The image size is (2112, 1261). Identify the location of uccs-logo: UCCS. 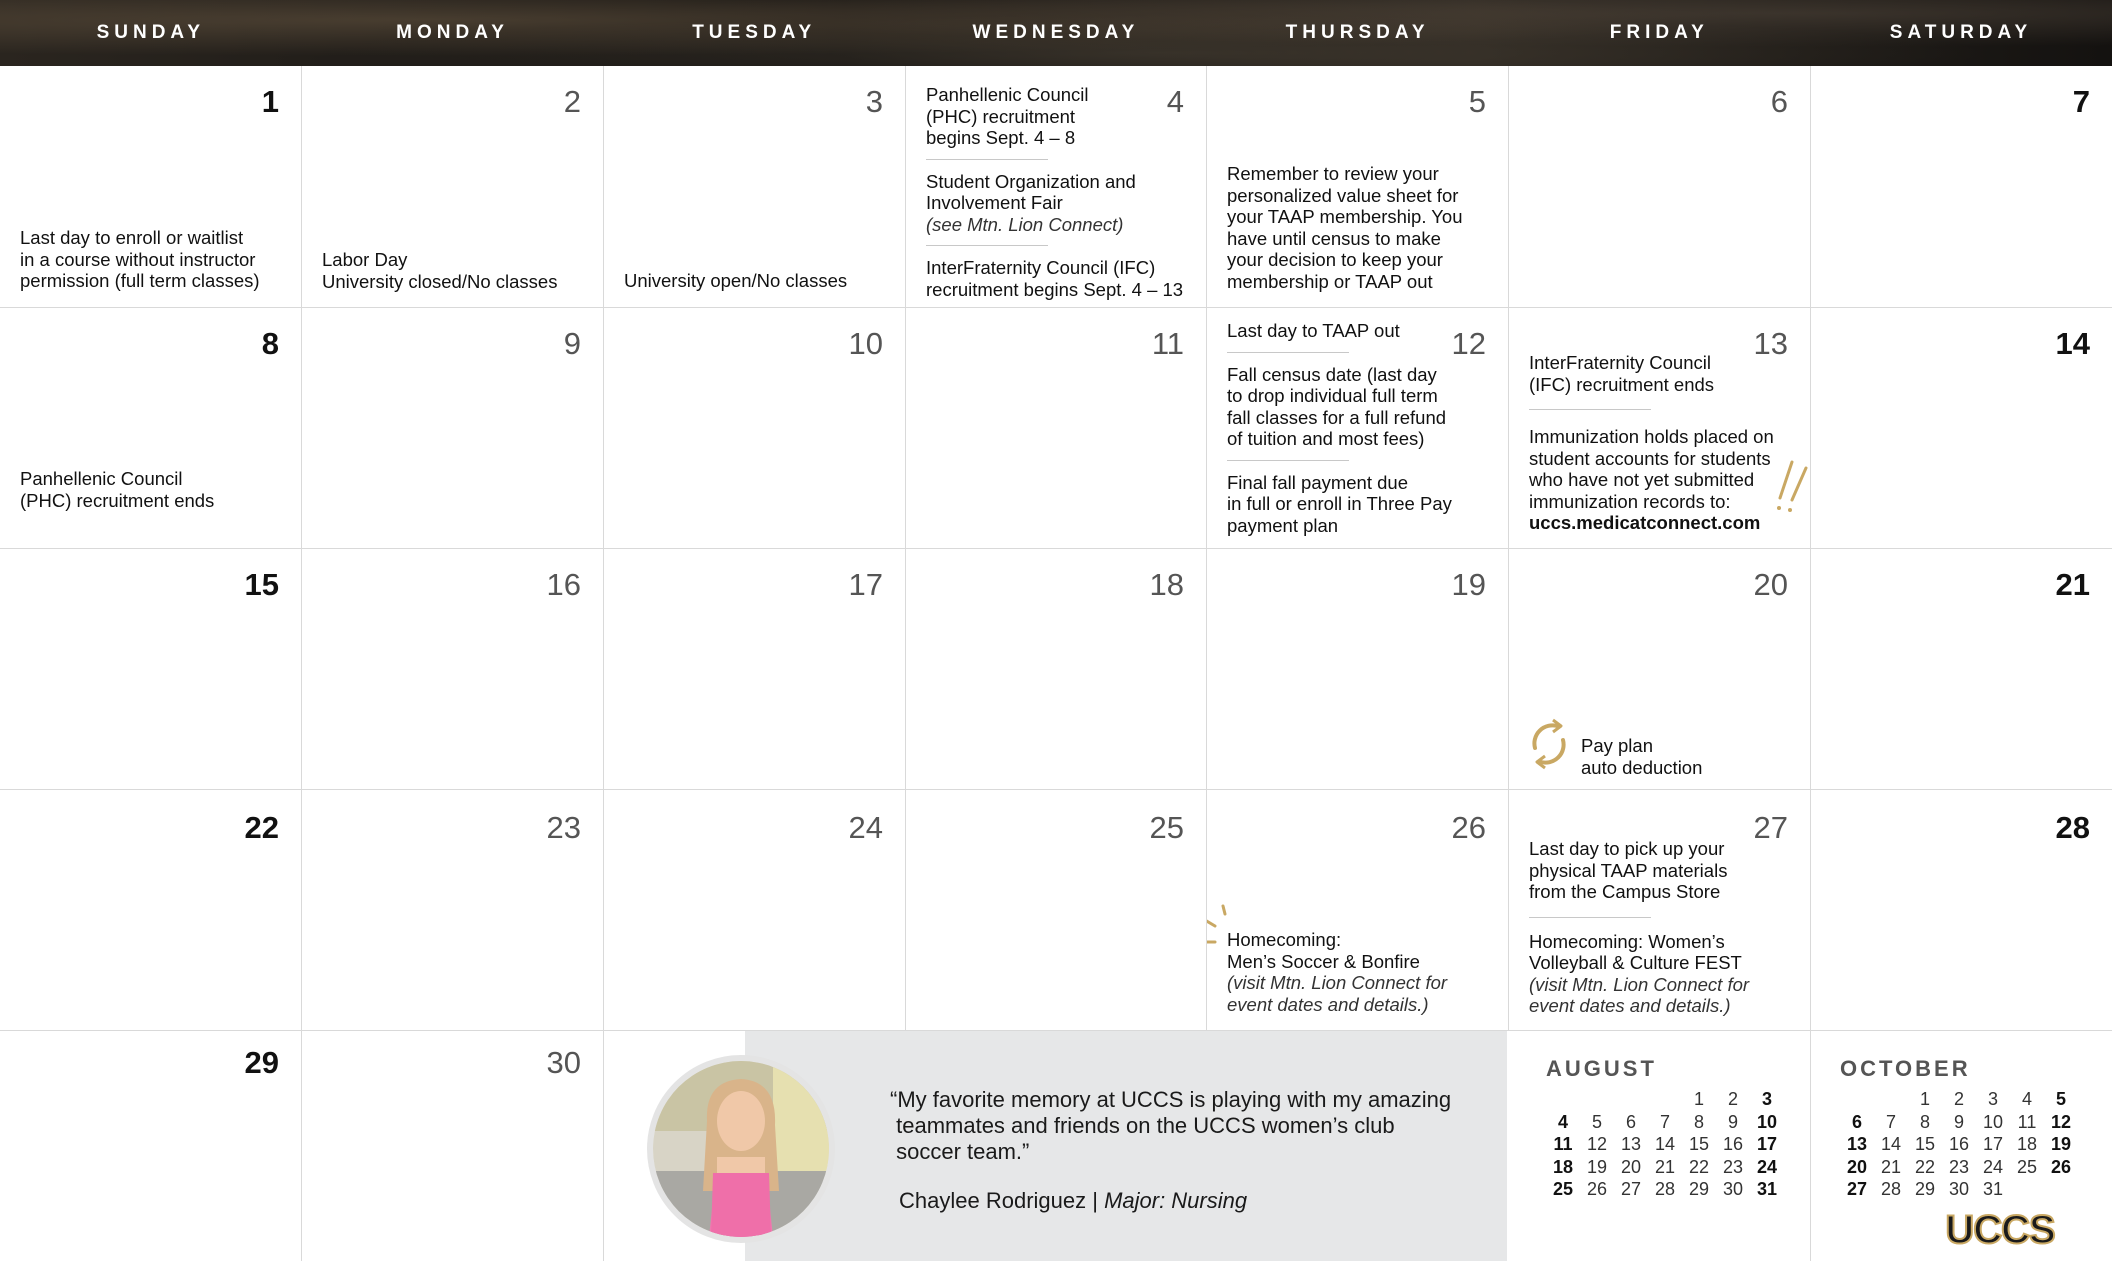
(2000, 1228).